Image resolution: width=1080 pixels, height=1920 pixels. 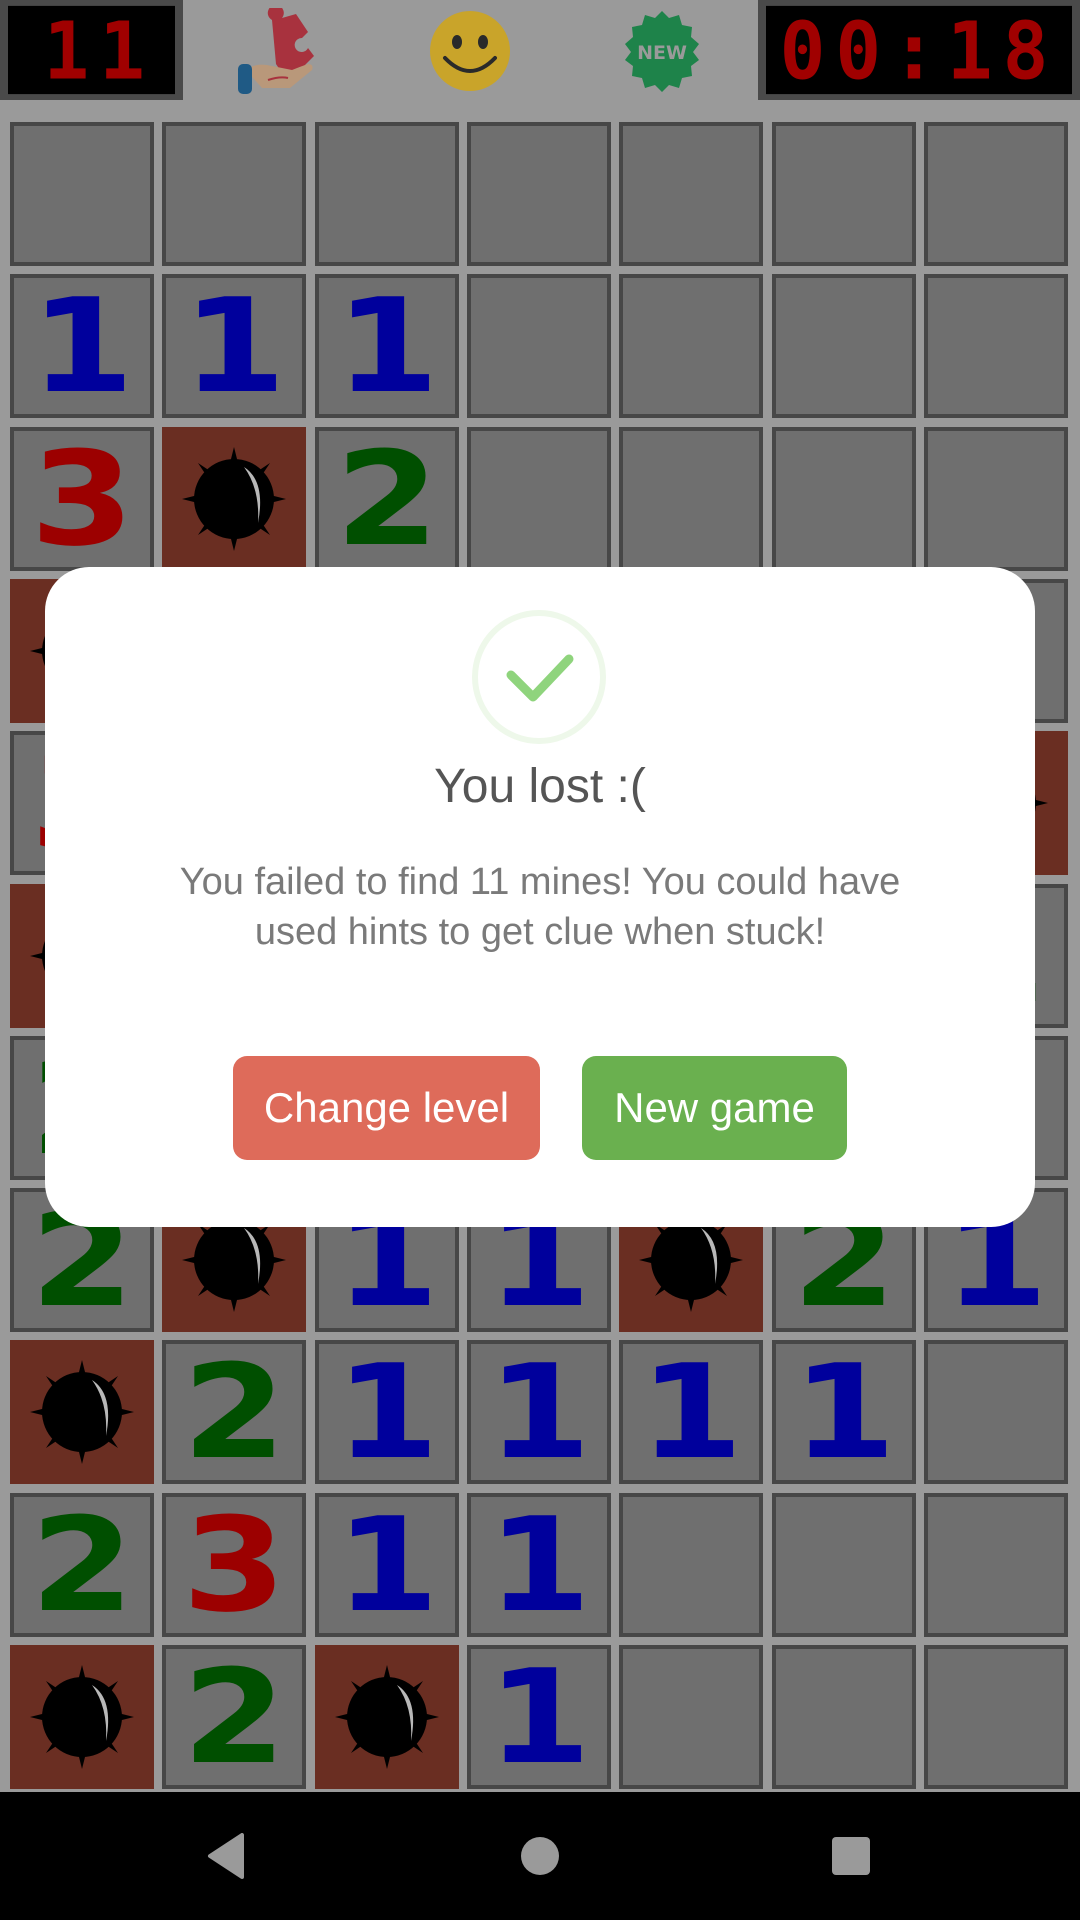 I want to click on nav-recents-button, so click(x=851, y=1856).